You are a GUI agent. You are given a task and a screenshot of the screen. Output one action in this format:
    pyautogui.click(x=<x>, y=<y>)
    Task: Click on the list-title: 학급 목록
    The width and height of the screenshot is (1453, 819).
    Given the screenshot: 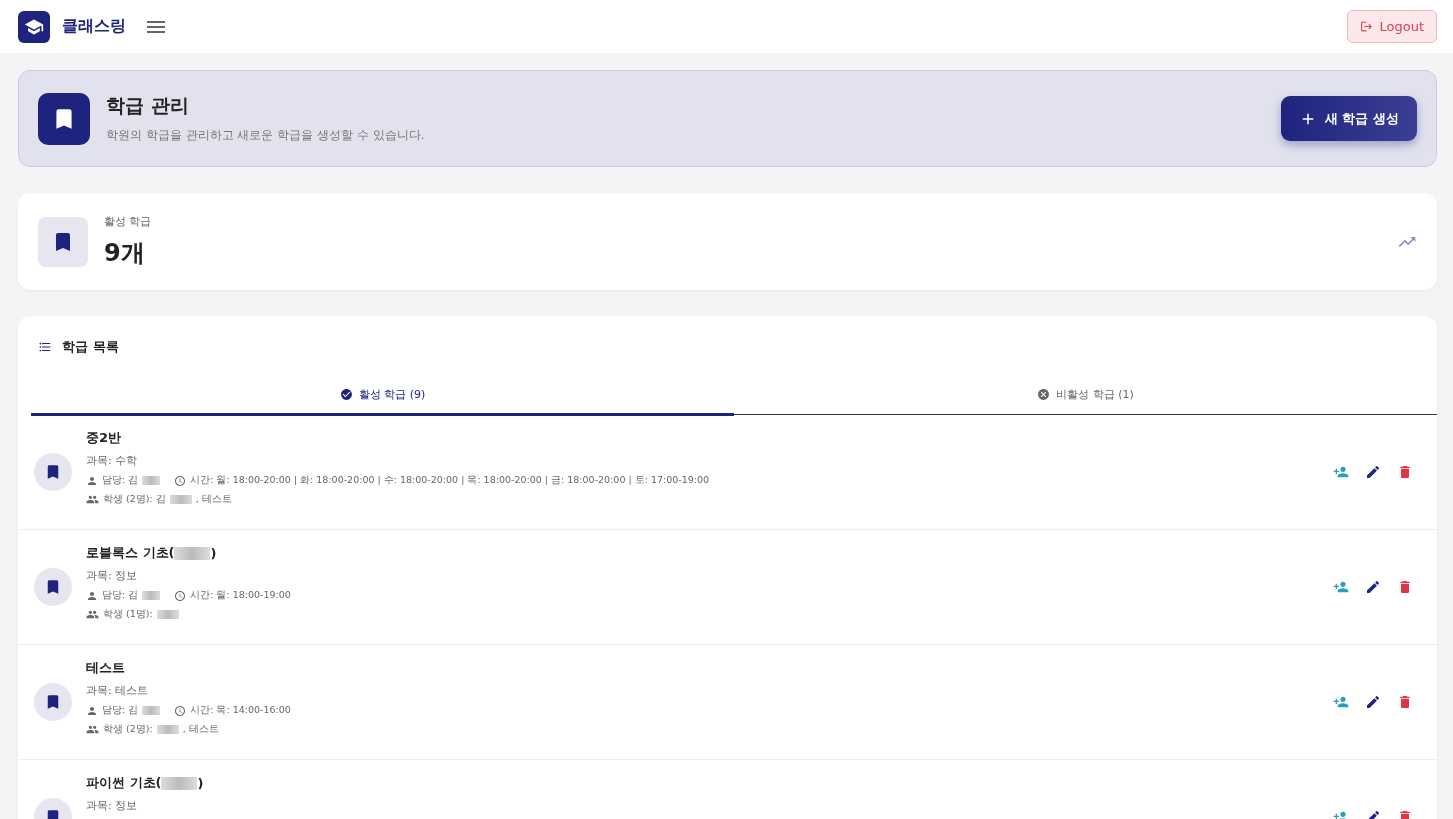 What is the action you would take?
    pyautogui.click(x=90, y=347)
    